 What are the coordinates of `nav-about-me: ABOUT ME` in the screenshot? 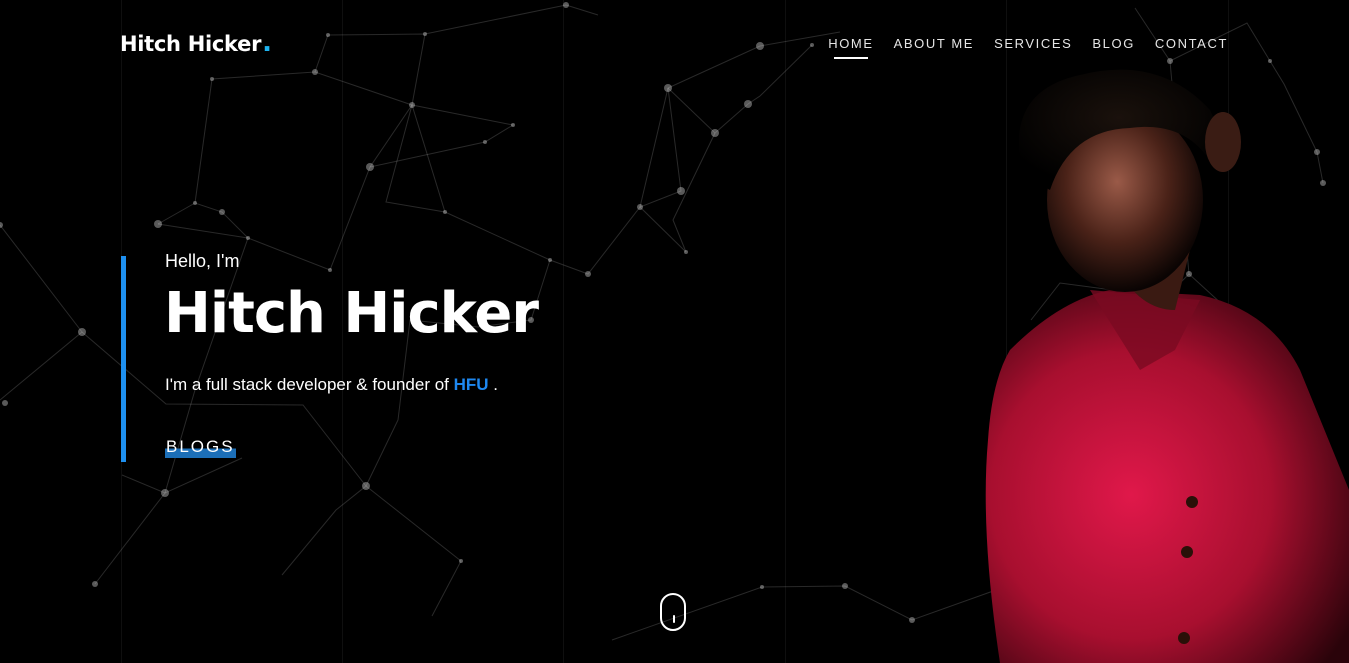 It's located at (934, 43).